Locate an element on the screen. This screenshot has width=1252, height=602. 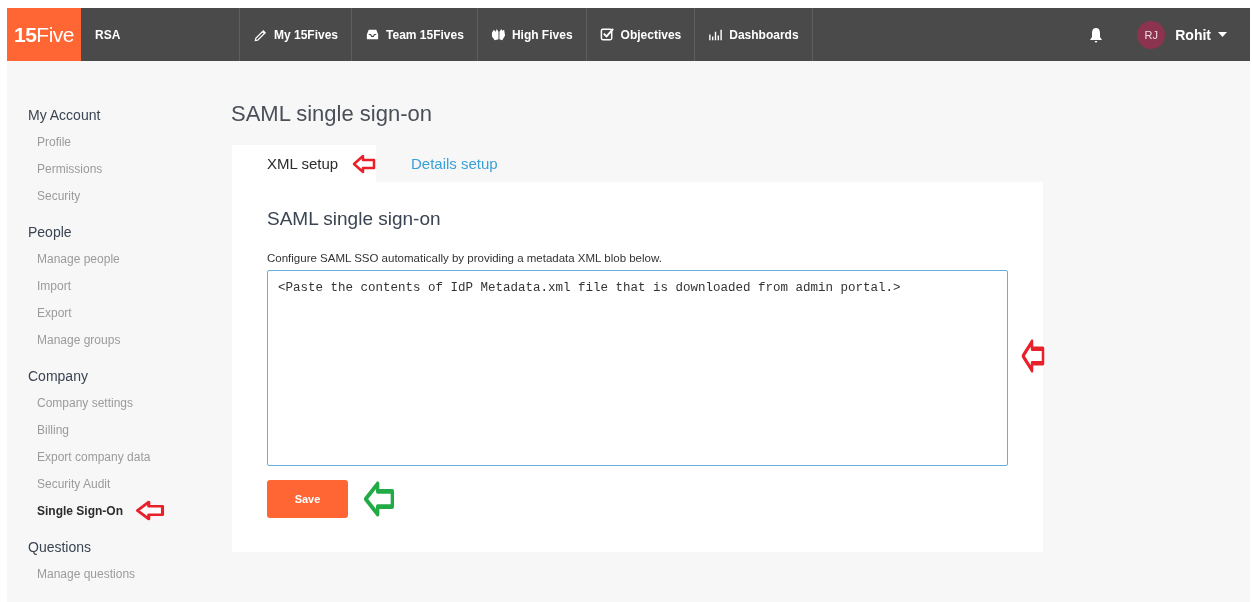
sidebar-heading: Company is located at coordinates (58, 376).